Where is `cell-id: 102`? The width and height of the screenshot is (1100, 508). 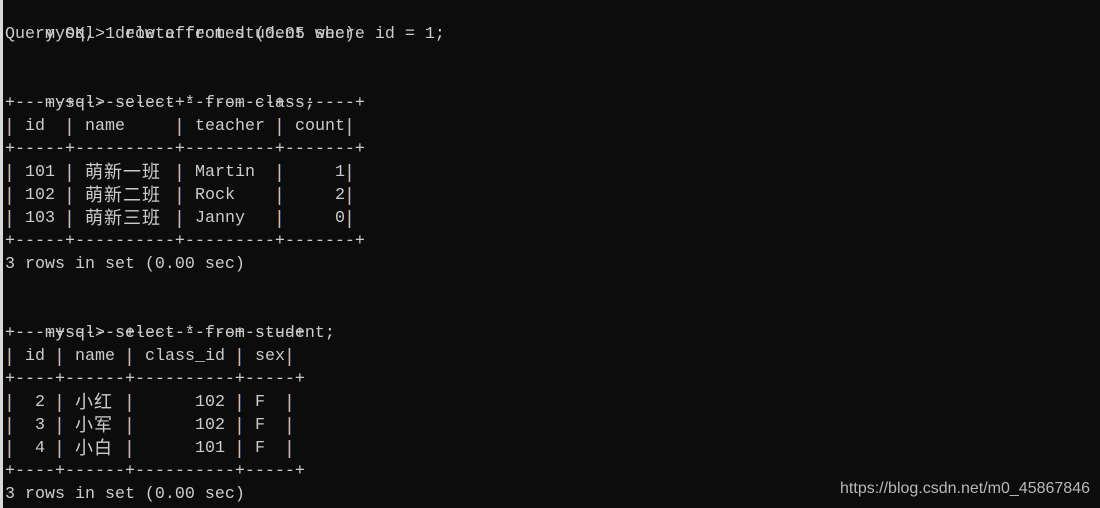 cell-id: 102 is located at coordinates (40, 195).